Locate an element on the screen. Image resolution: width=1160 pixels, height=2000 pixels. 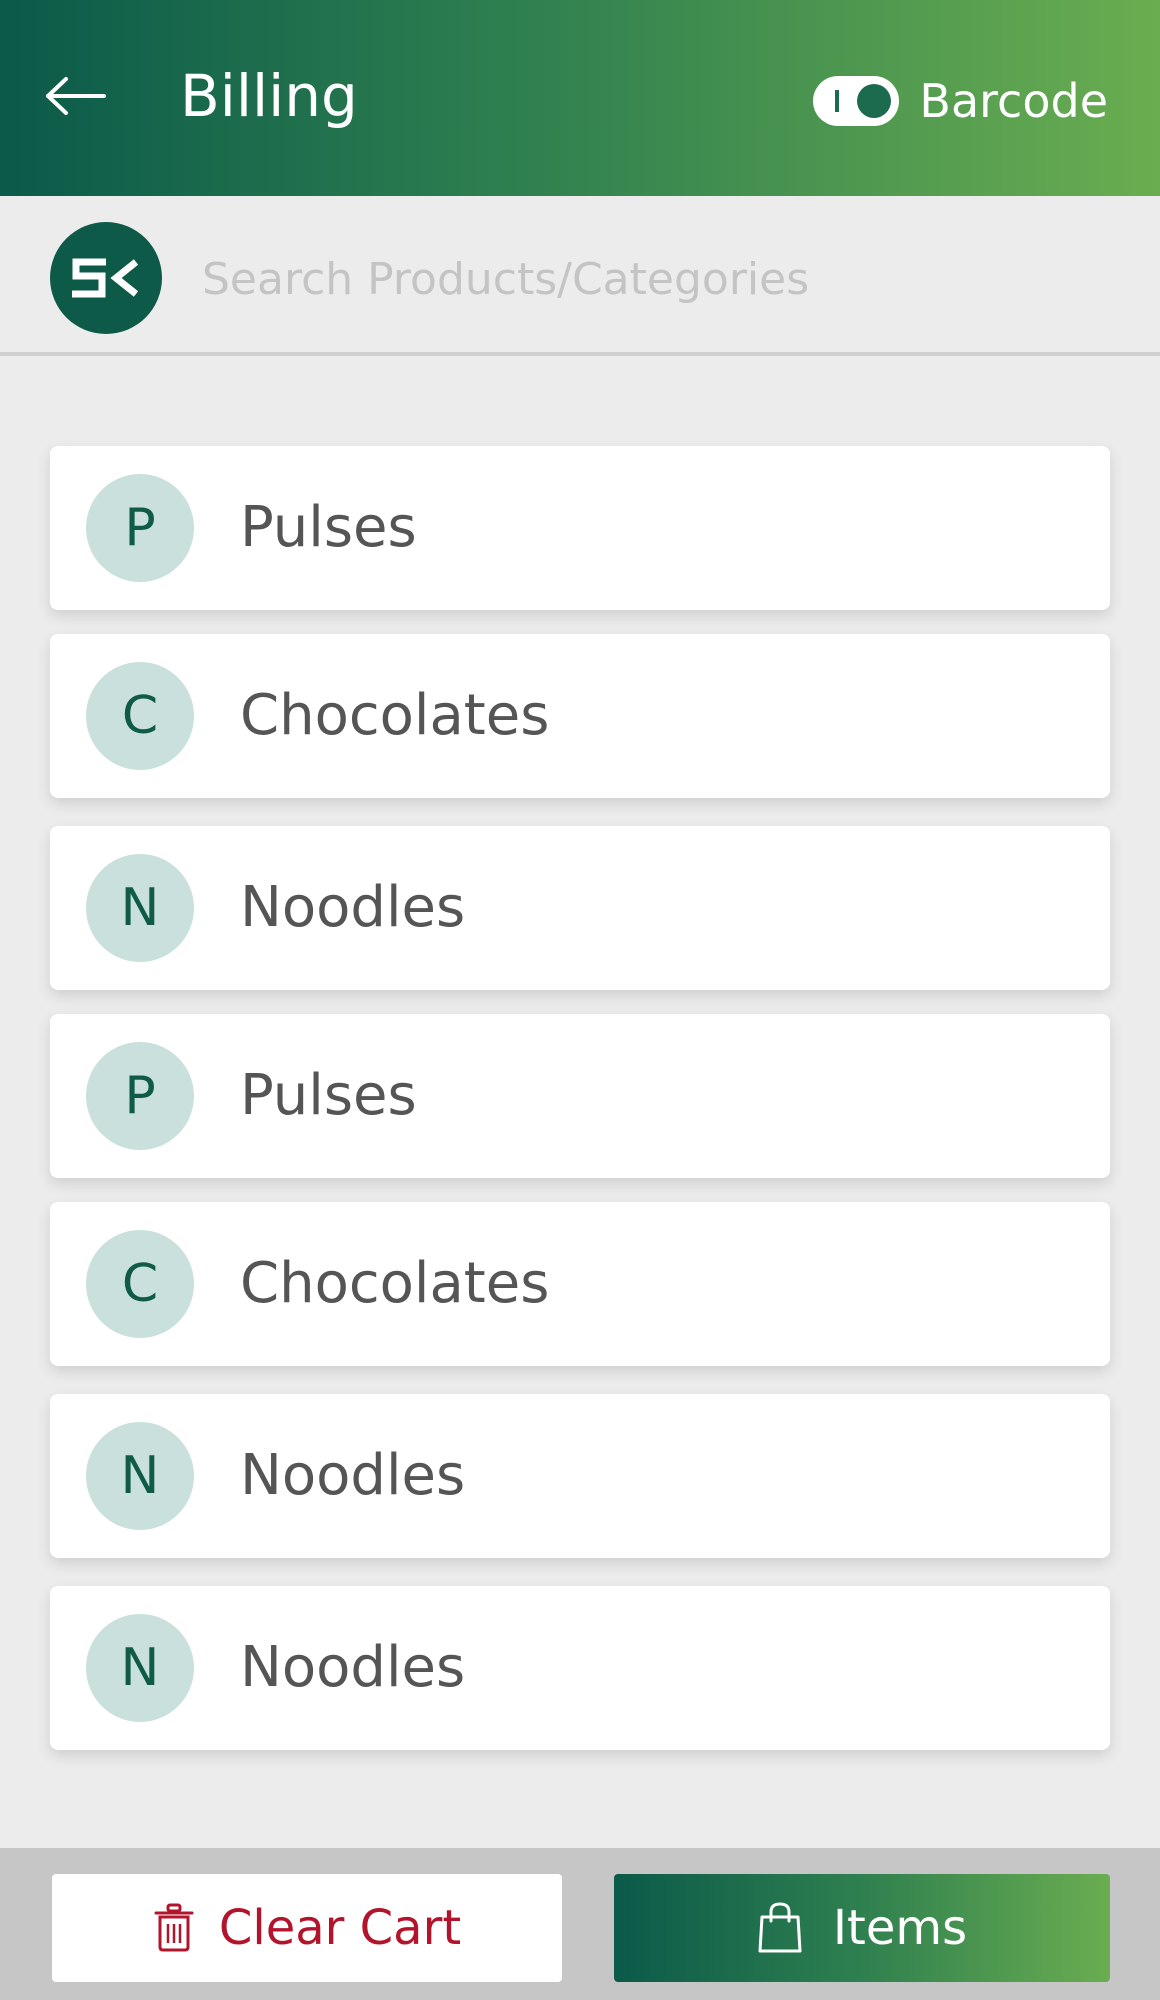
page-title: Billing is located at coordinates (269, 96).